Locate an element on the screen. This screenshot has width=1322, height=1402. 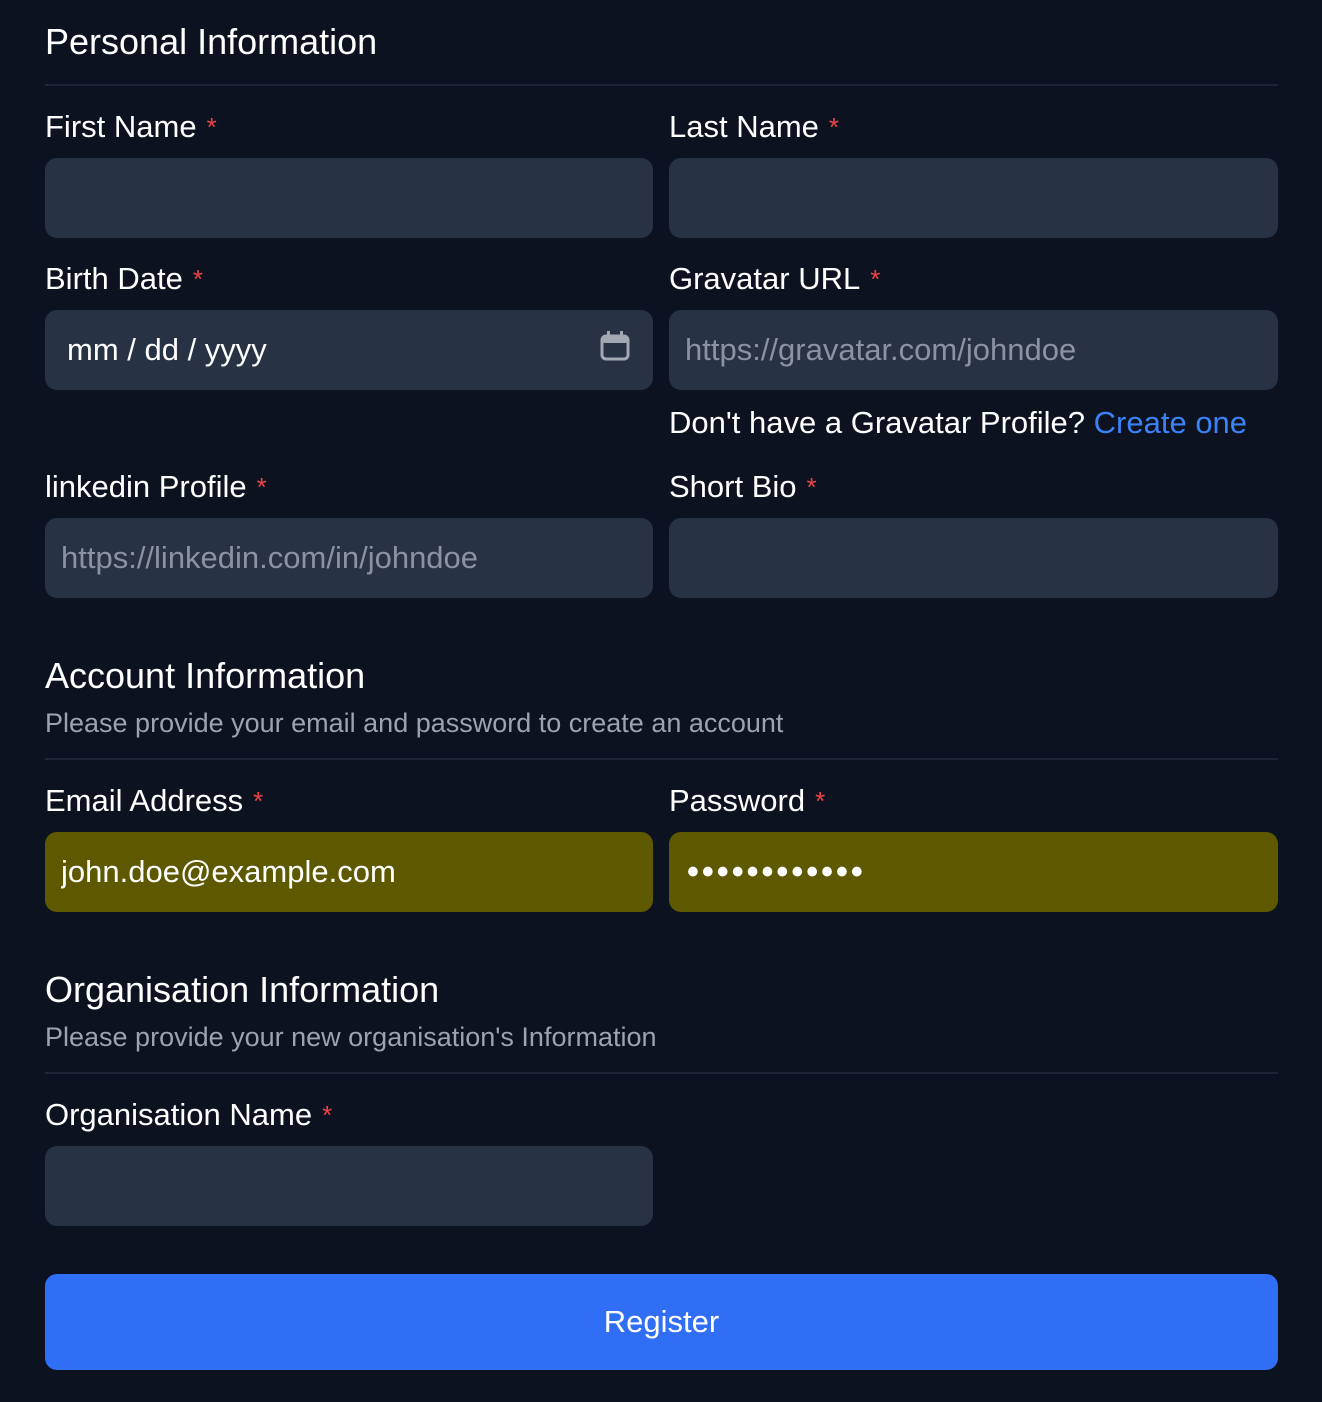
label-text: Organisation Name is located at coordinates (179, 1114).